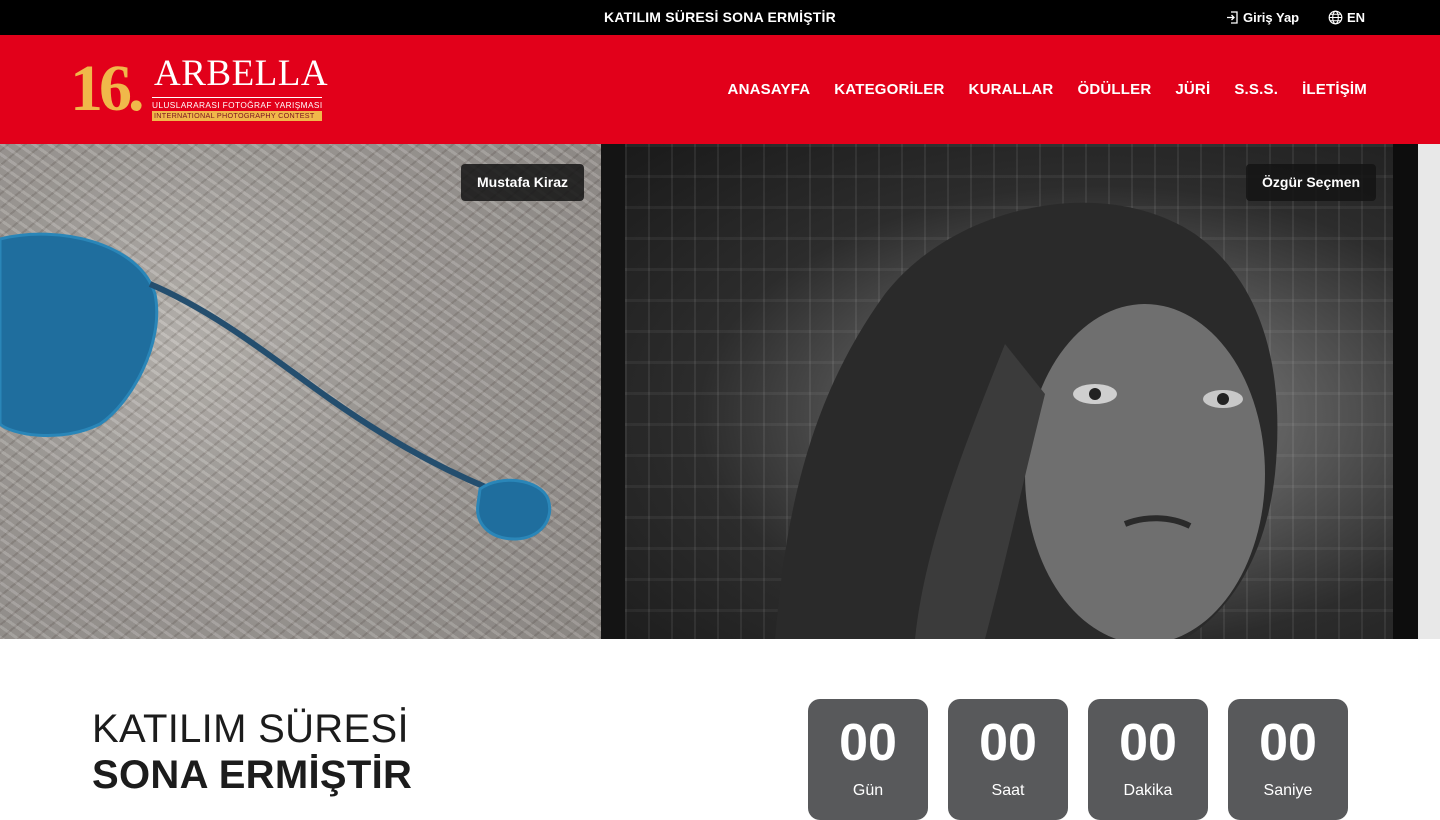  What do you see at coordinates (1335, 17) in the screenshot?
I see `globe-icon` at bounding box center [1335, 17].